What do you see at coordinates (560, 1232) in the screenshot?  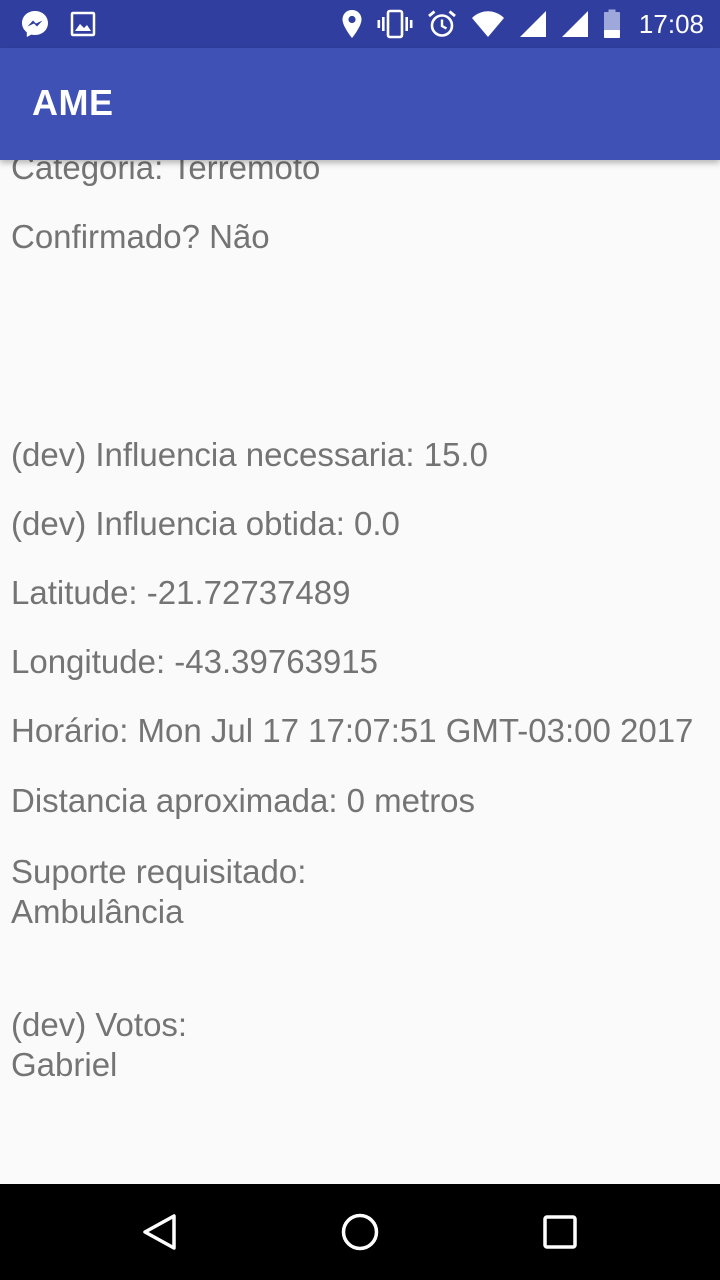 I see `recents-icon` at bounding box center [560, 1232].